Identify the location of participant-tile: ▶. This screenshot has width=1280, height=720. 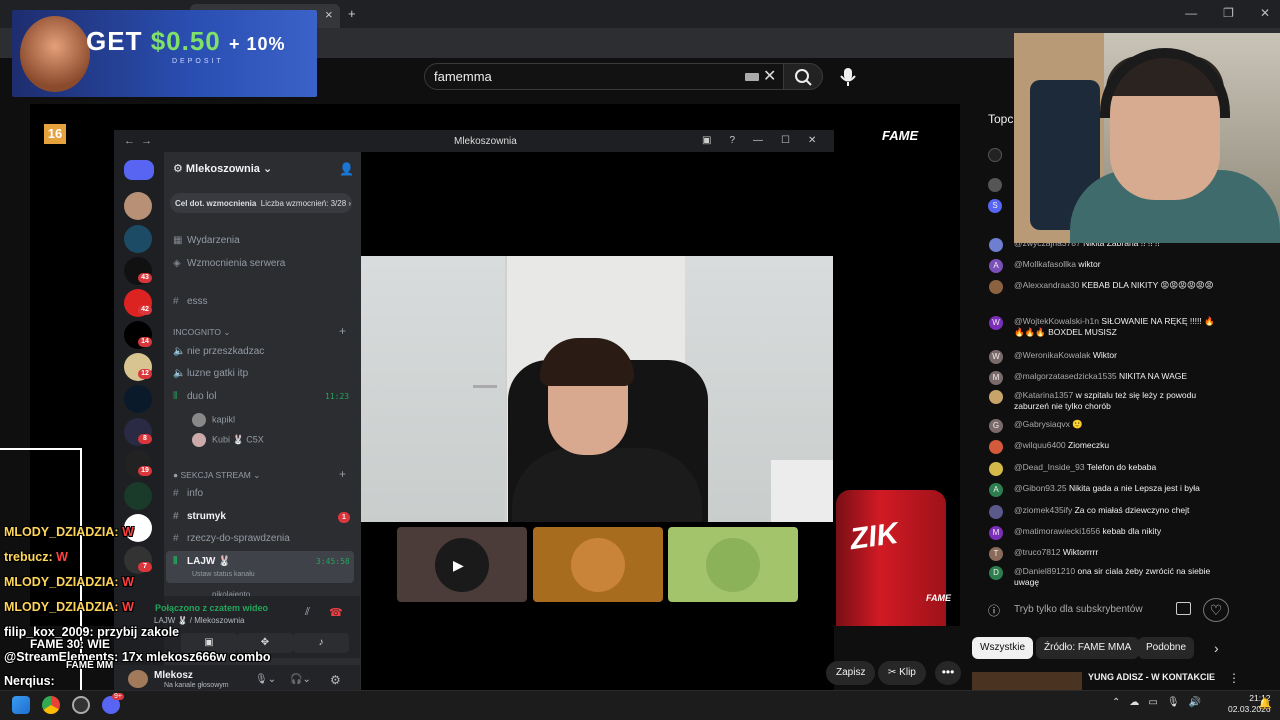
(462, 564).